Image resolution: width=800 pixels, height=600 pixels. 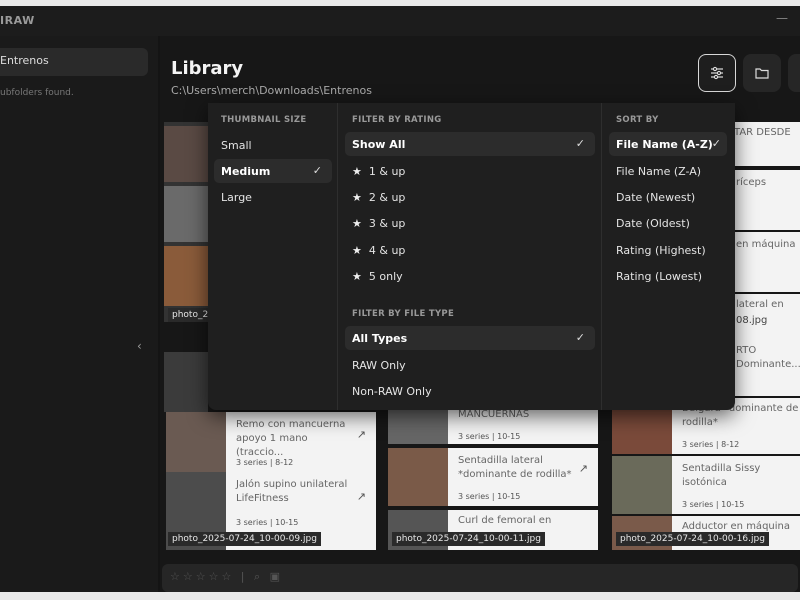 I want to click on thumbnail-option-large: Large, so click(x=273, y=197).